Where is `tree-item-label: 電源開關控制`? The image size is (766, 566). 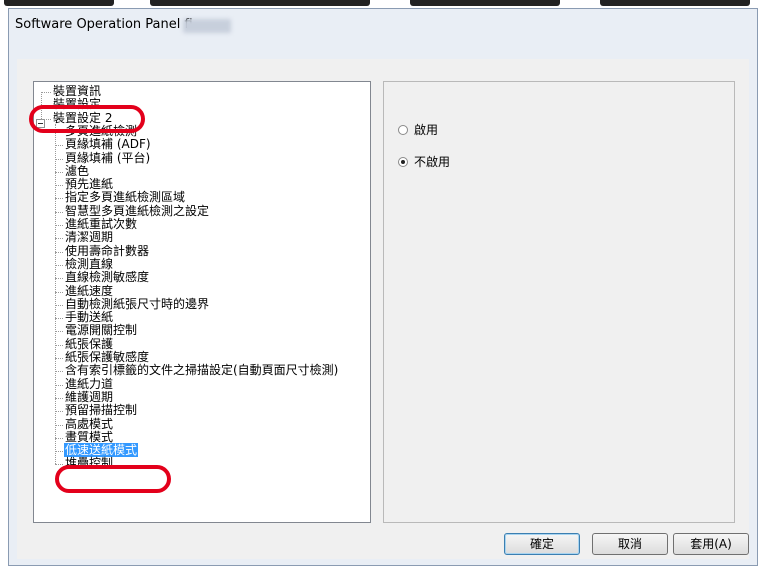 tree-item-label: 電源開關控制 is located at coordinates (101, 330).